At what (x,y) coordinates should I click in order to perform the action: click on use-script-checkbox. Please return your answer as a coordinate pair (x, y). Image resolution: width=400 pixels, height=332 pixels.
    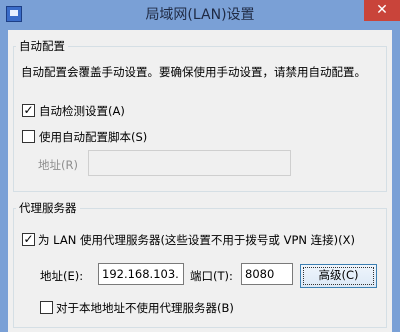
    Looking at the image, I should click on (28, 136).